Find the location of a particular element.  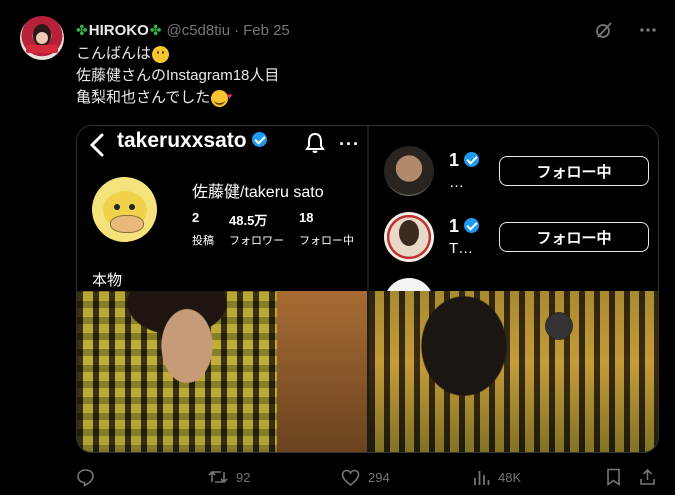

share-icon is located at coordinates (647, 476).